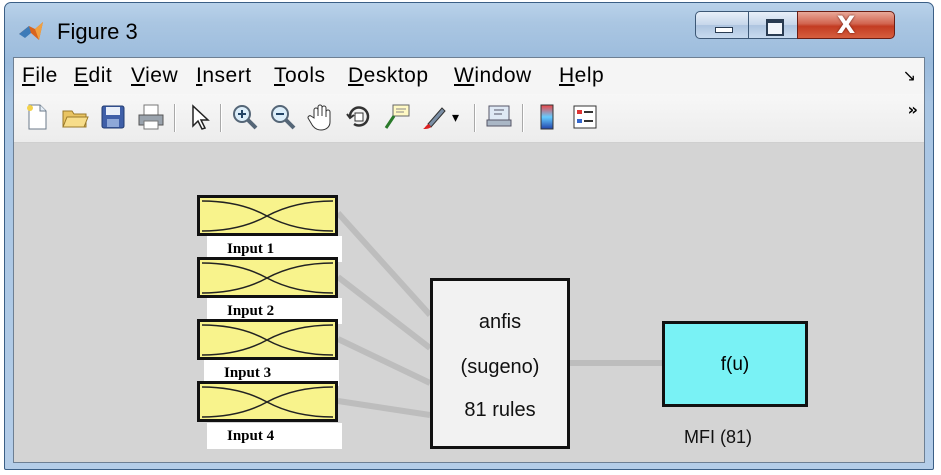 The width and height of the screenshot is (941, 475). I want to click on maximize-button, so click(773, 25).